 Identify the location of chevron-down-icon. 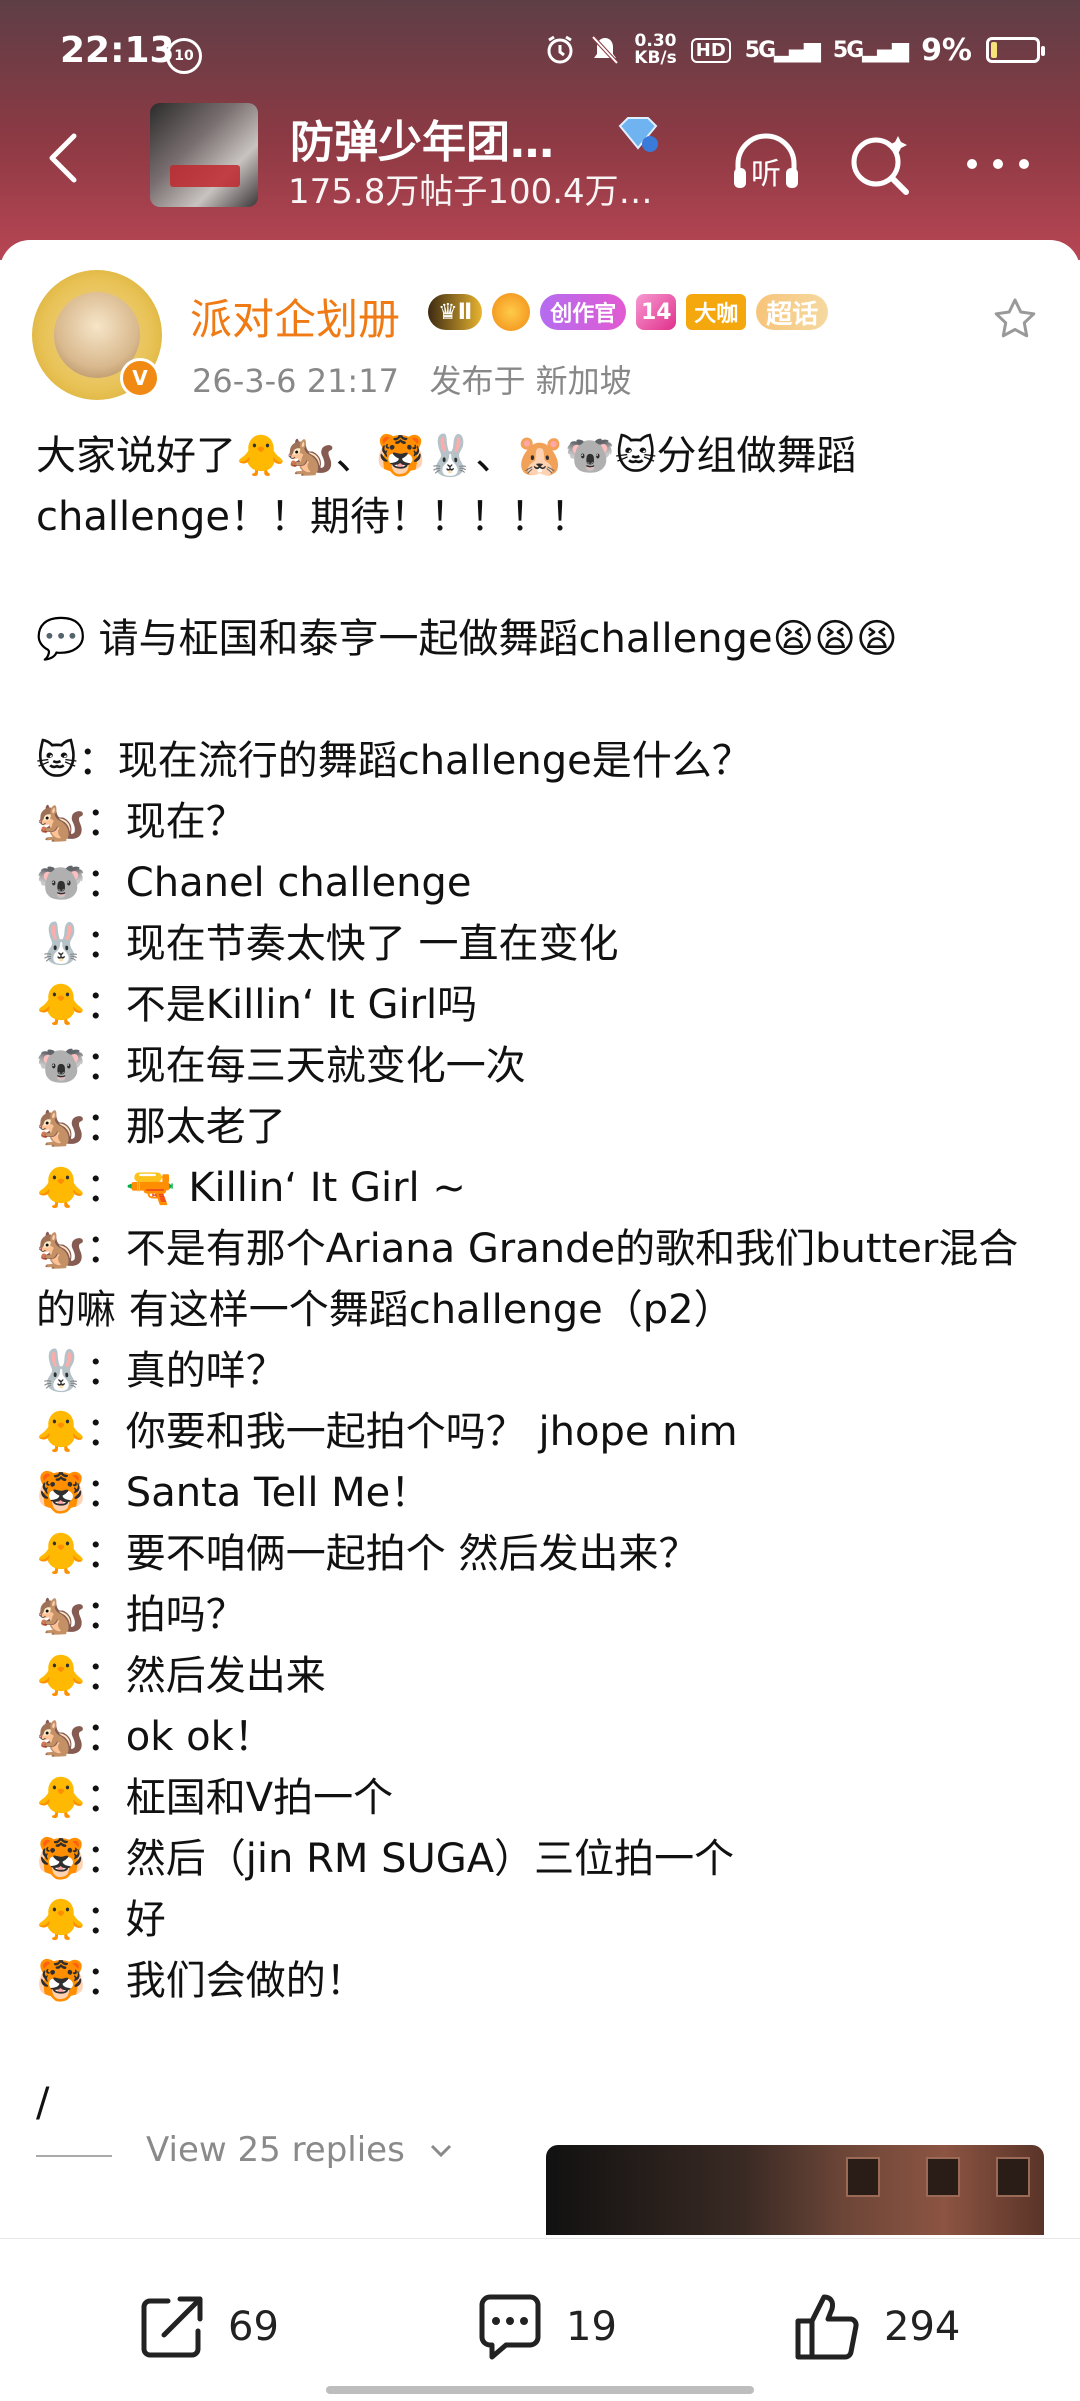
(440, 2151).